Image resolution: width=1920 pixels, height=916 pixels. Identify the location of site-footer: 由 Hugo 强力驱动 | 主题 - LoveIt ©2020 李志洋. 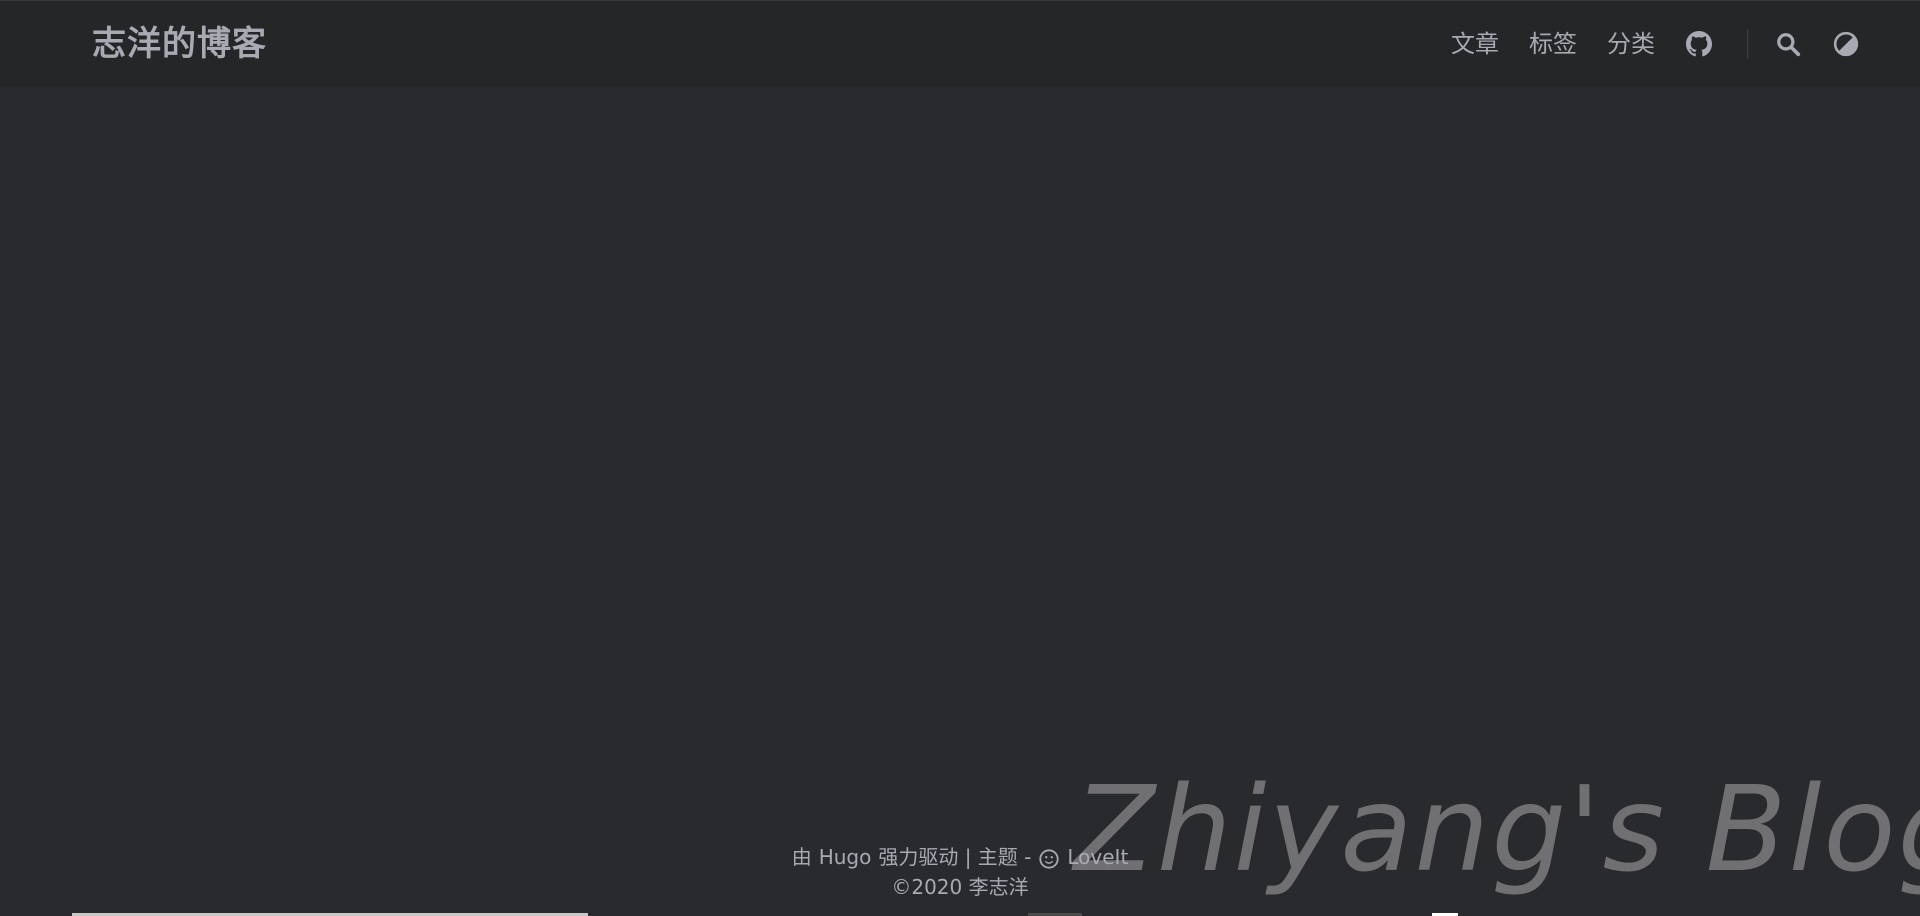
(960, 872).